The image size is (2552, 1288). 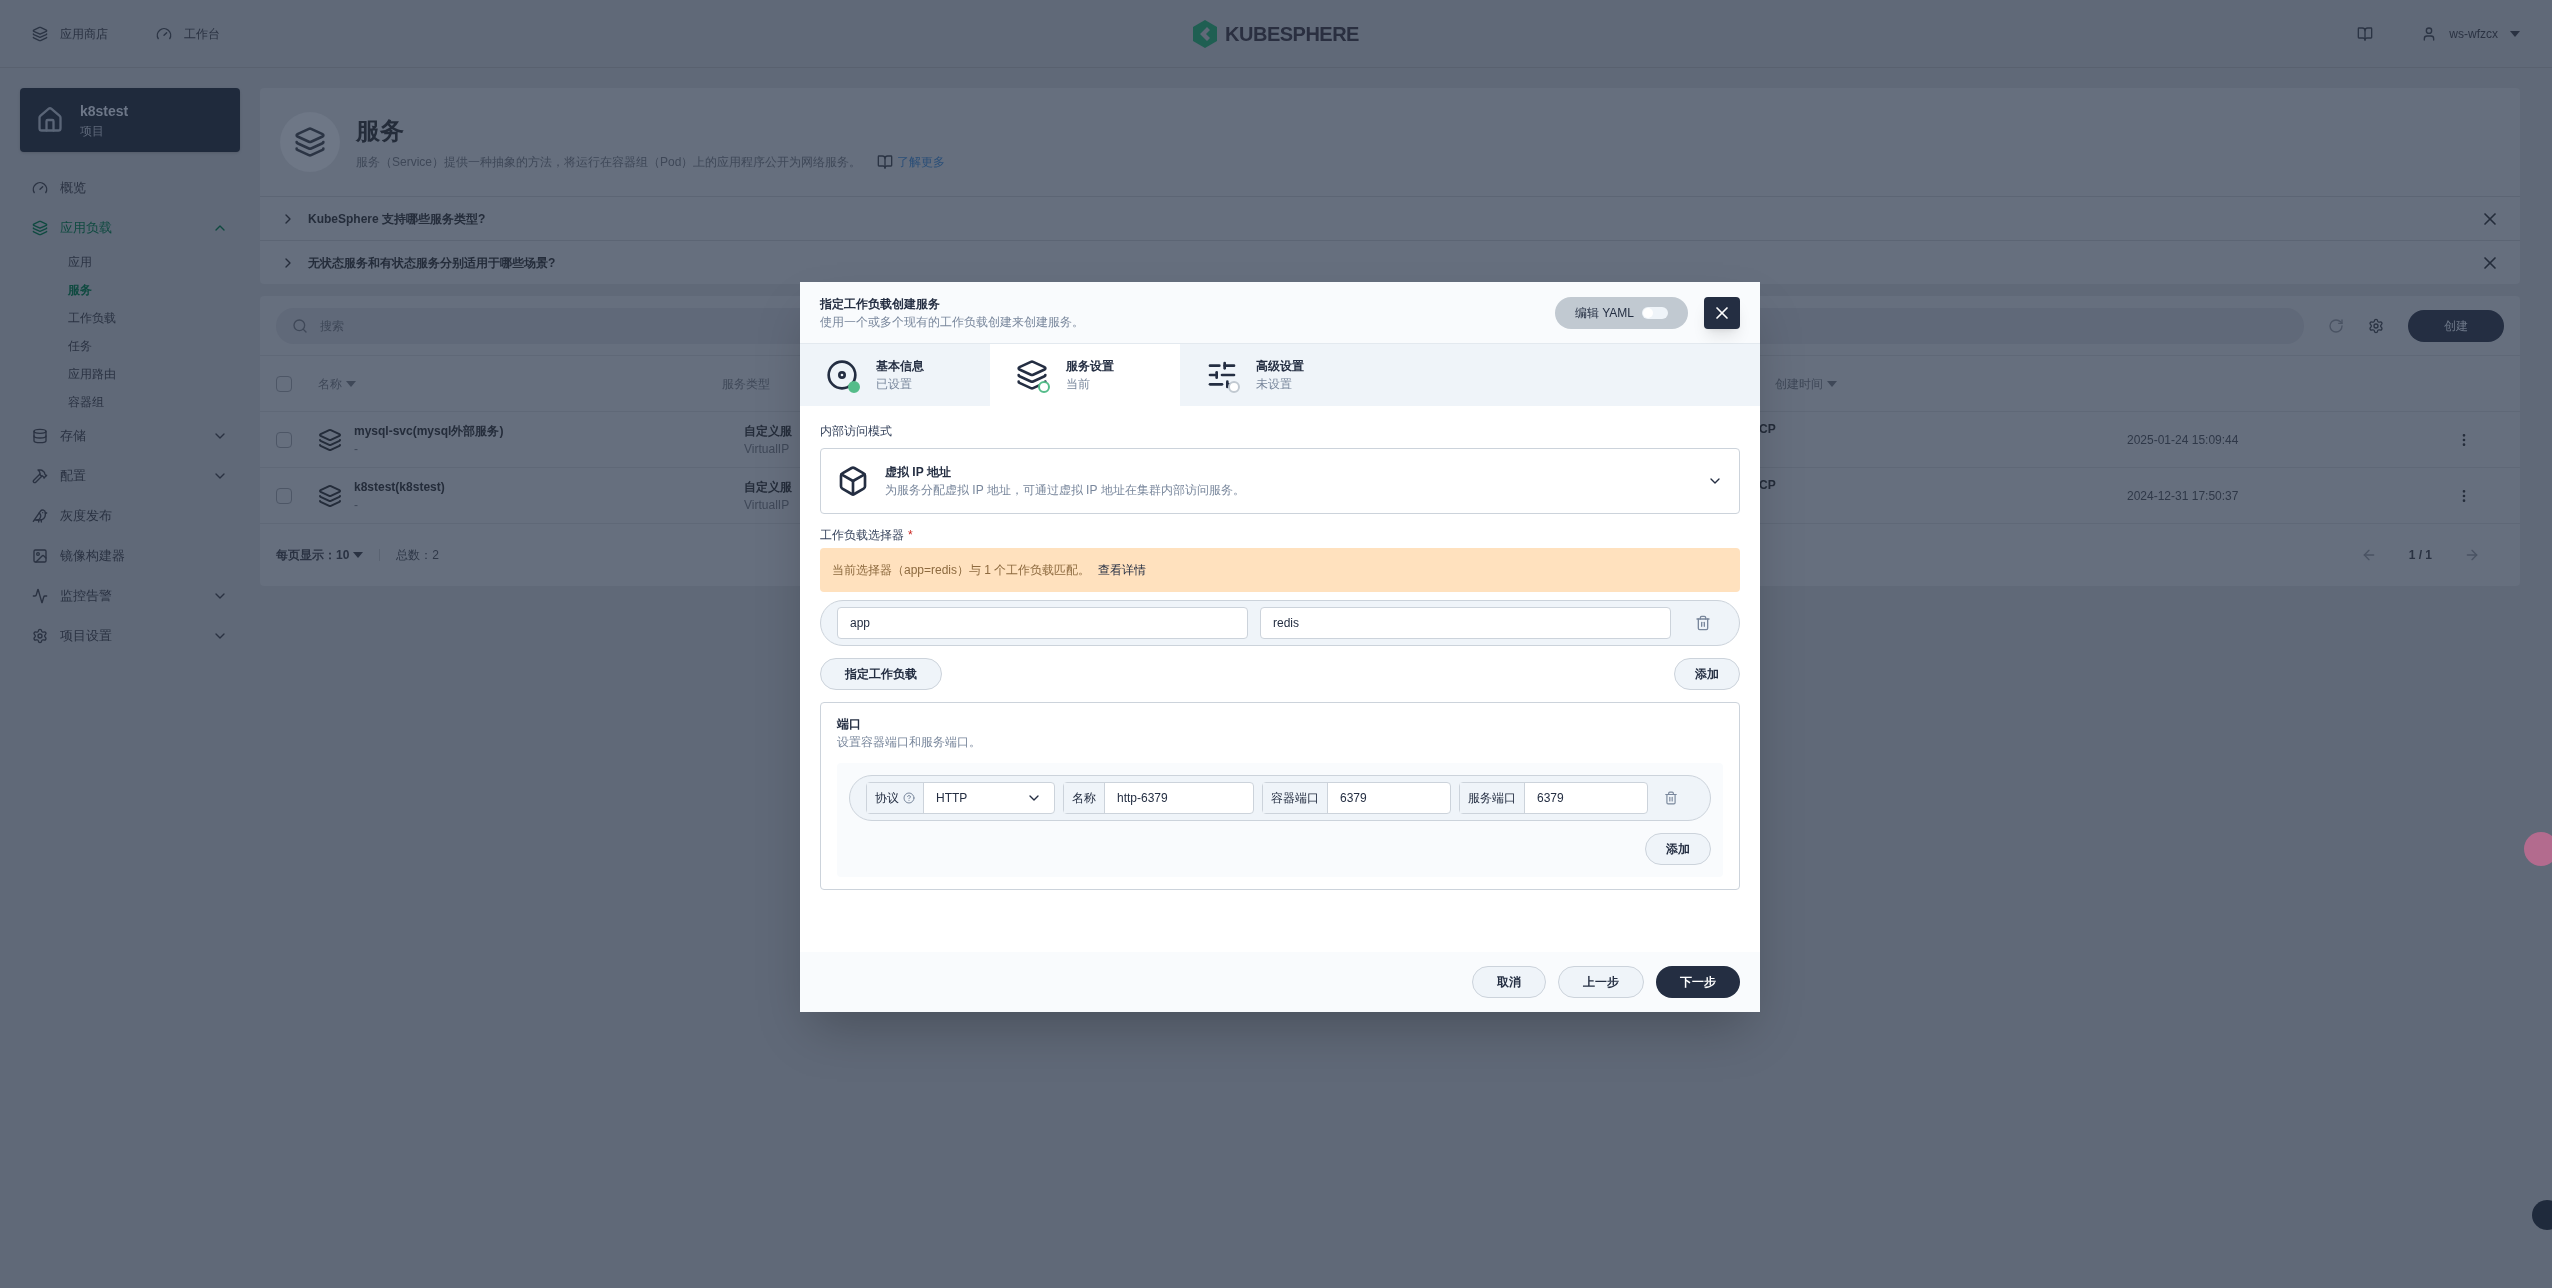 What do you see at coordinates (2420, 555) in the screenshot?
I see `page-indicator: 1 / 1` at bounding box center [2420, 555].